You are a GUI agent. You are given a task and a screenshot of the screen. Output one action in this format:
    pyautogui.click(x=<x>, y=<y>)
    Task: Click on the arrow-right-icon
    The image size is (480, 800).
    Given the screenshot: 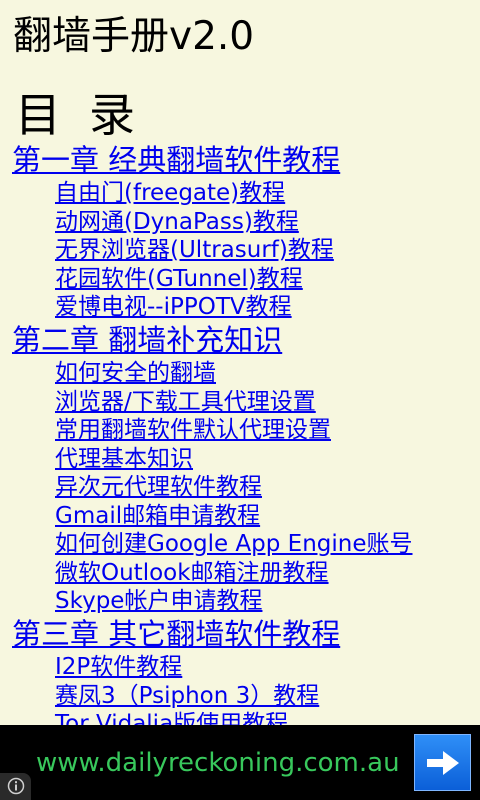 What is the action you would take?
    pyautogui.click(x=443, y=763)
    